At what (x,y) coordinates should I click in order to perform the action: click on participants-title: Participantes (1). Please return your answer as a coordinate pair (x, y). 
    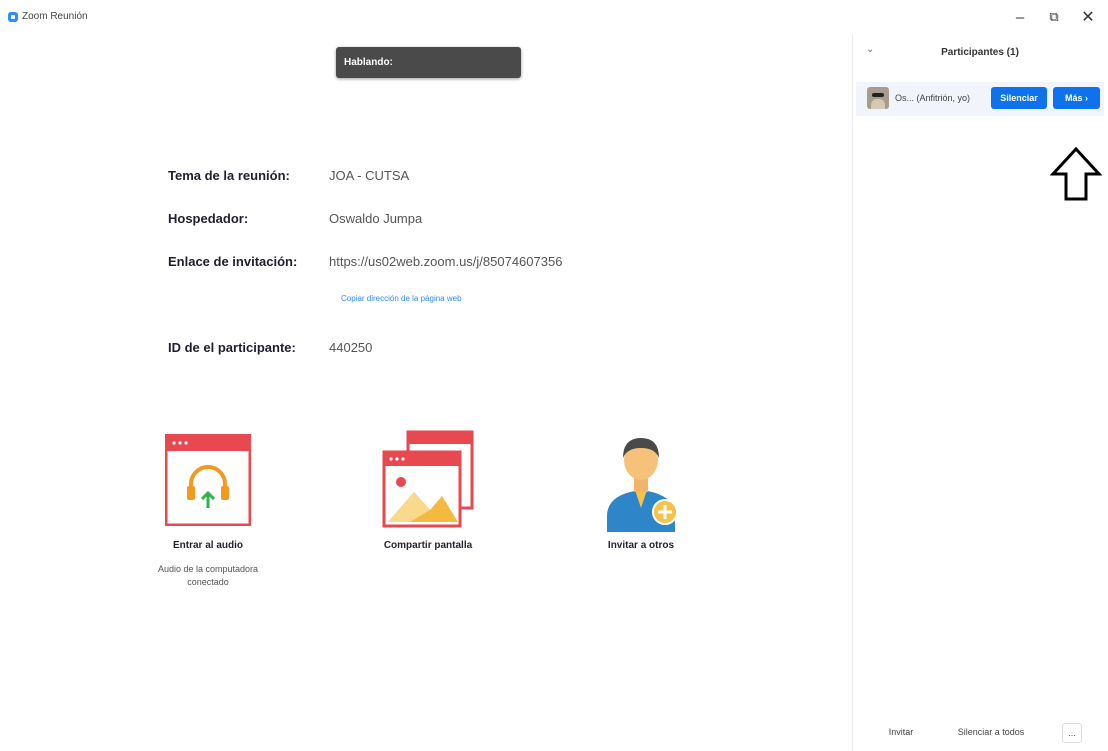
    Looking at the image, I should click on (980, 52).